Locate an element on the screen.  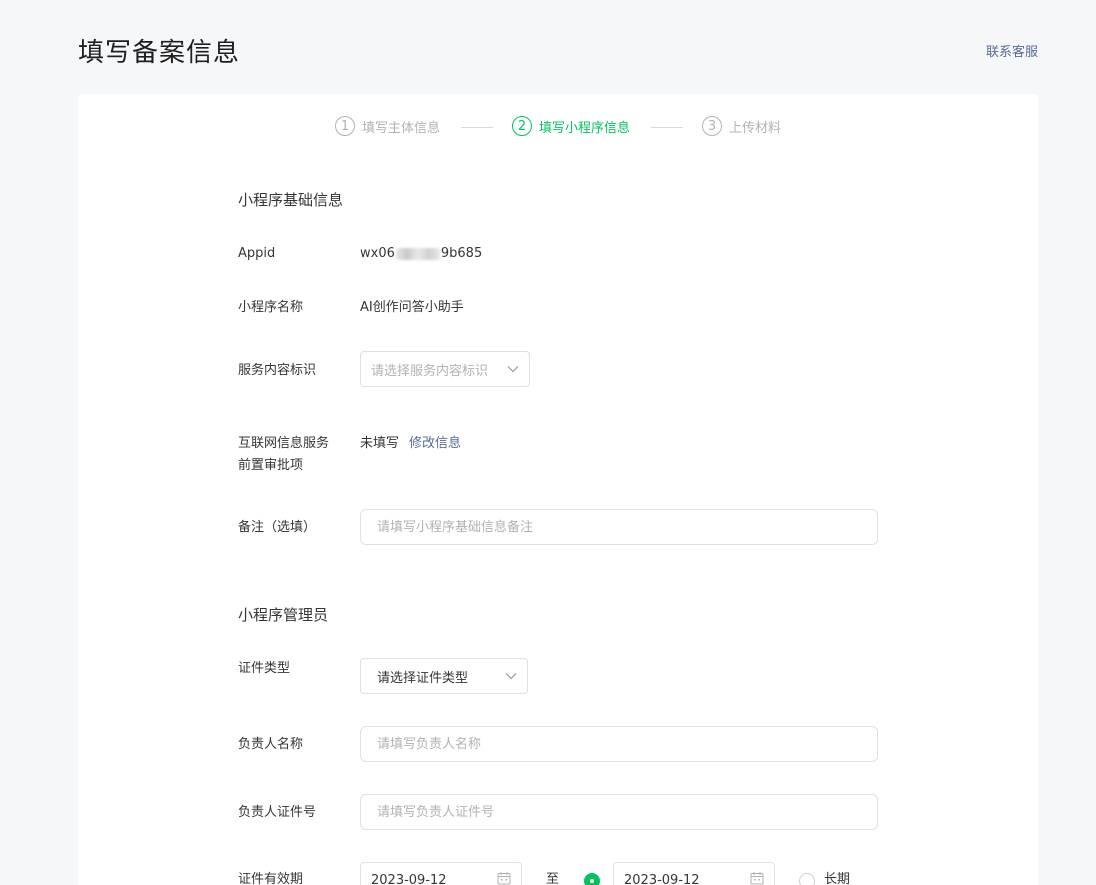
id-validity-label: 证件有效期 is located at coordinates (271, 878).